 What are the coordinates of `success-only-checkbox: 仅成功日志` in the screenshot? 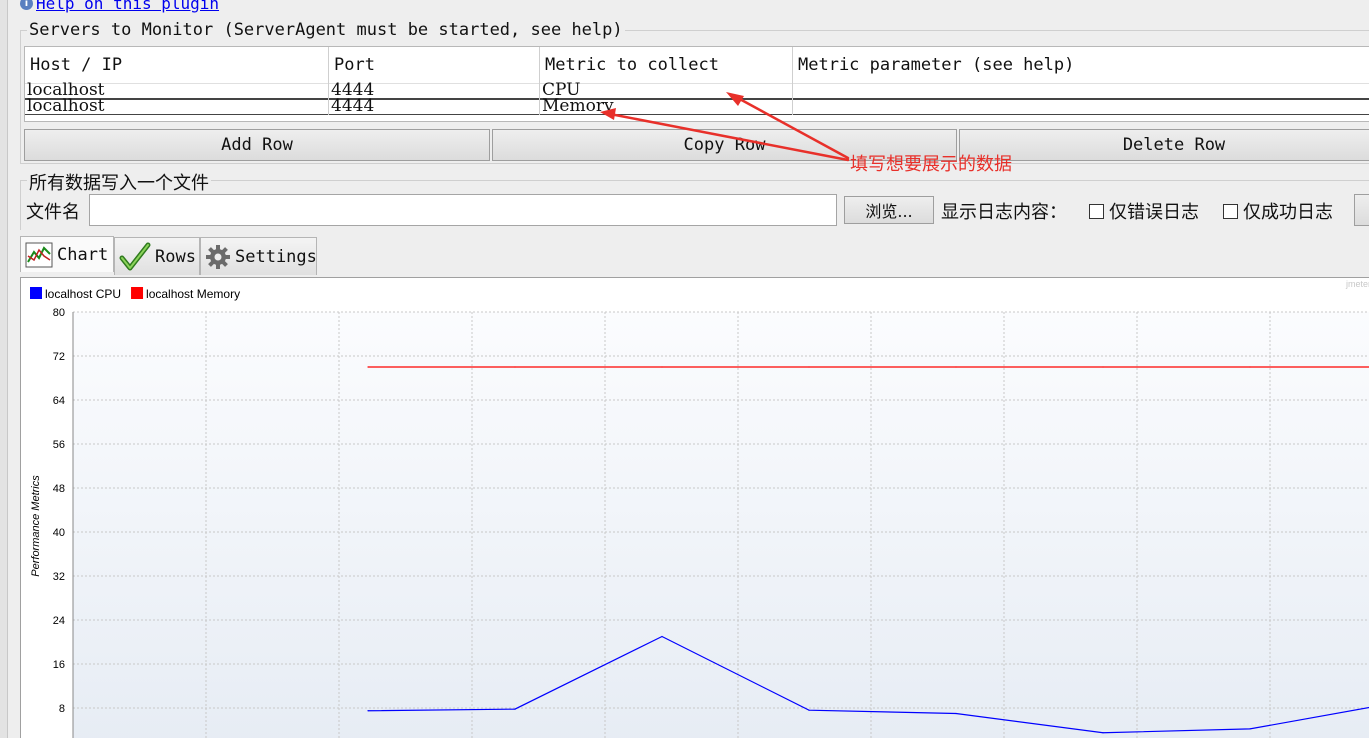 It's located at (1278, 211).